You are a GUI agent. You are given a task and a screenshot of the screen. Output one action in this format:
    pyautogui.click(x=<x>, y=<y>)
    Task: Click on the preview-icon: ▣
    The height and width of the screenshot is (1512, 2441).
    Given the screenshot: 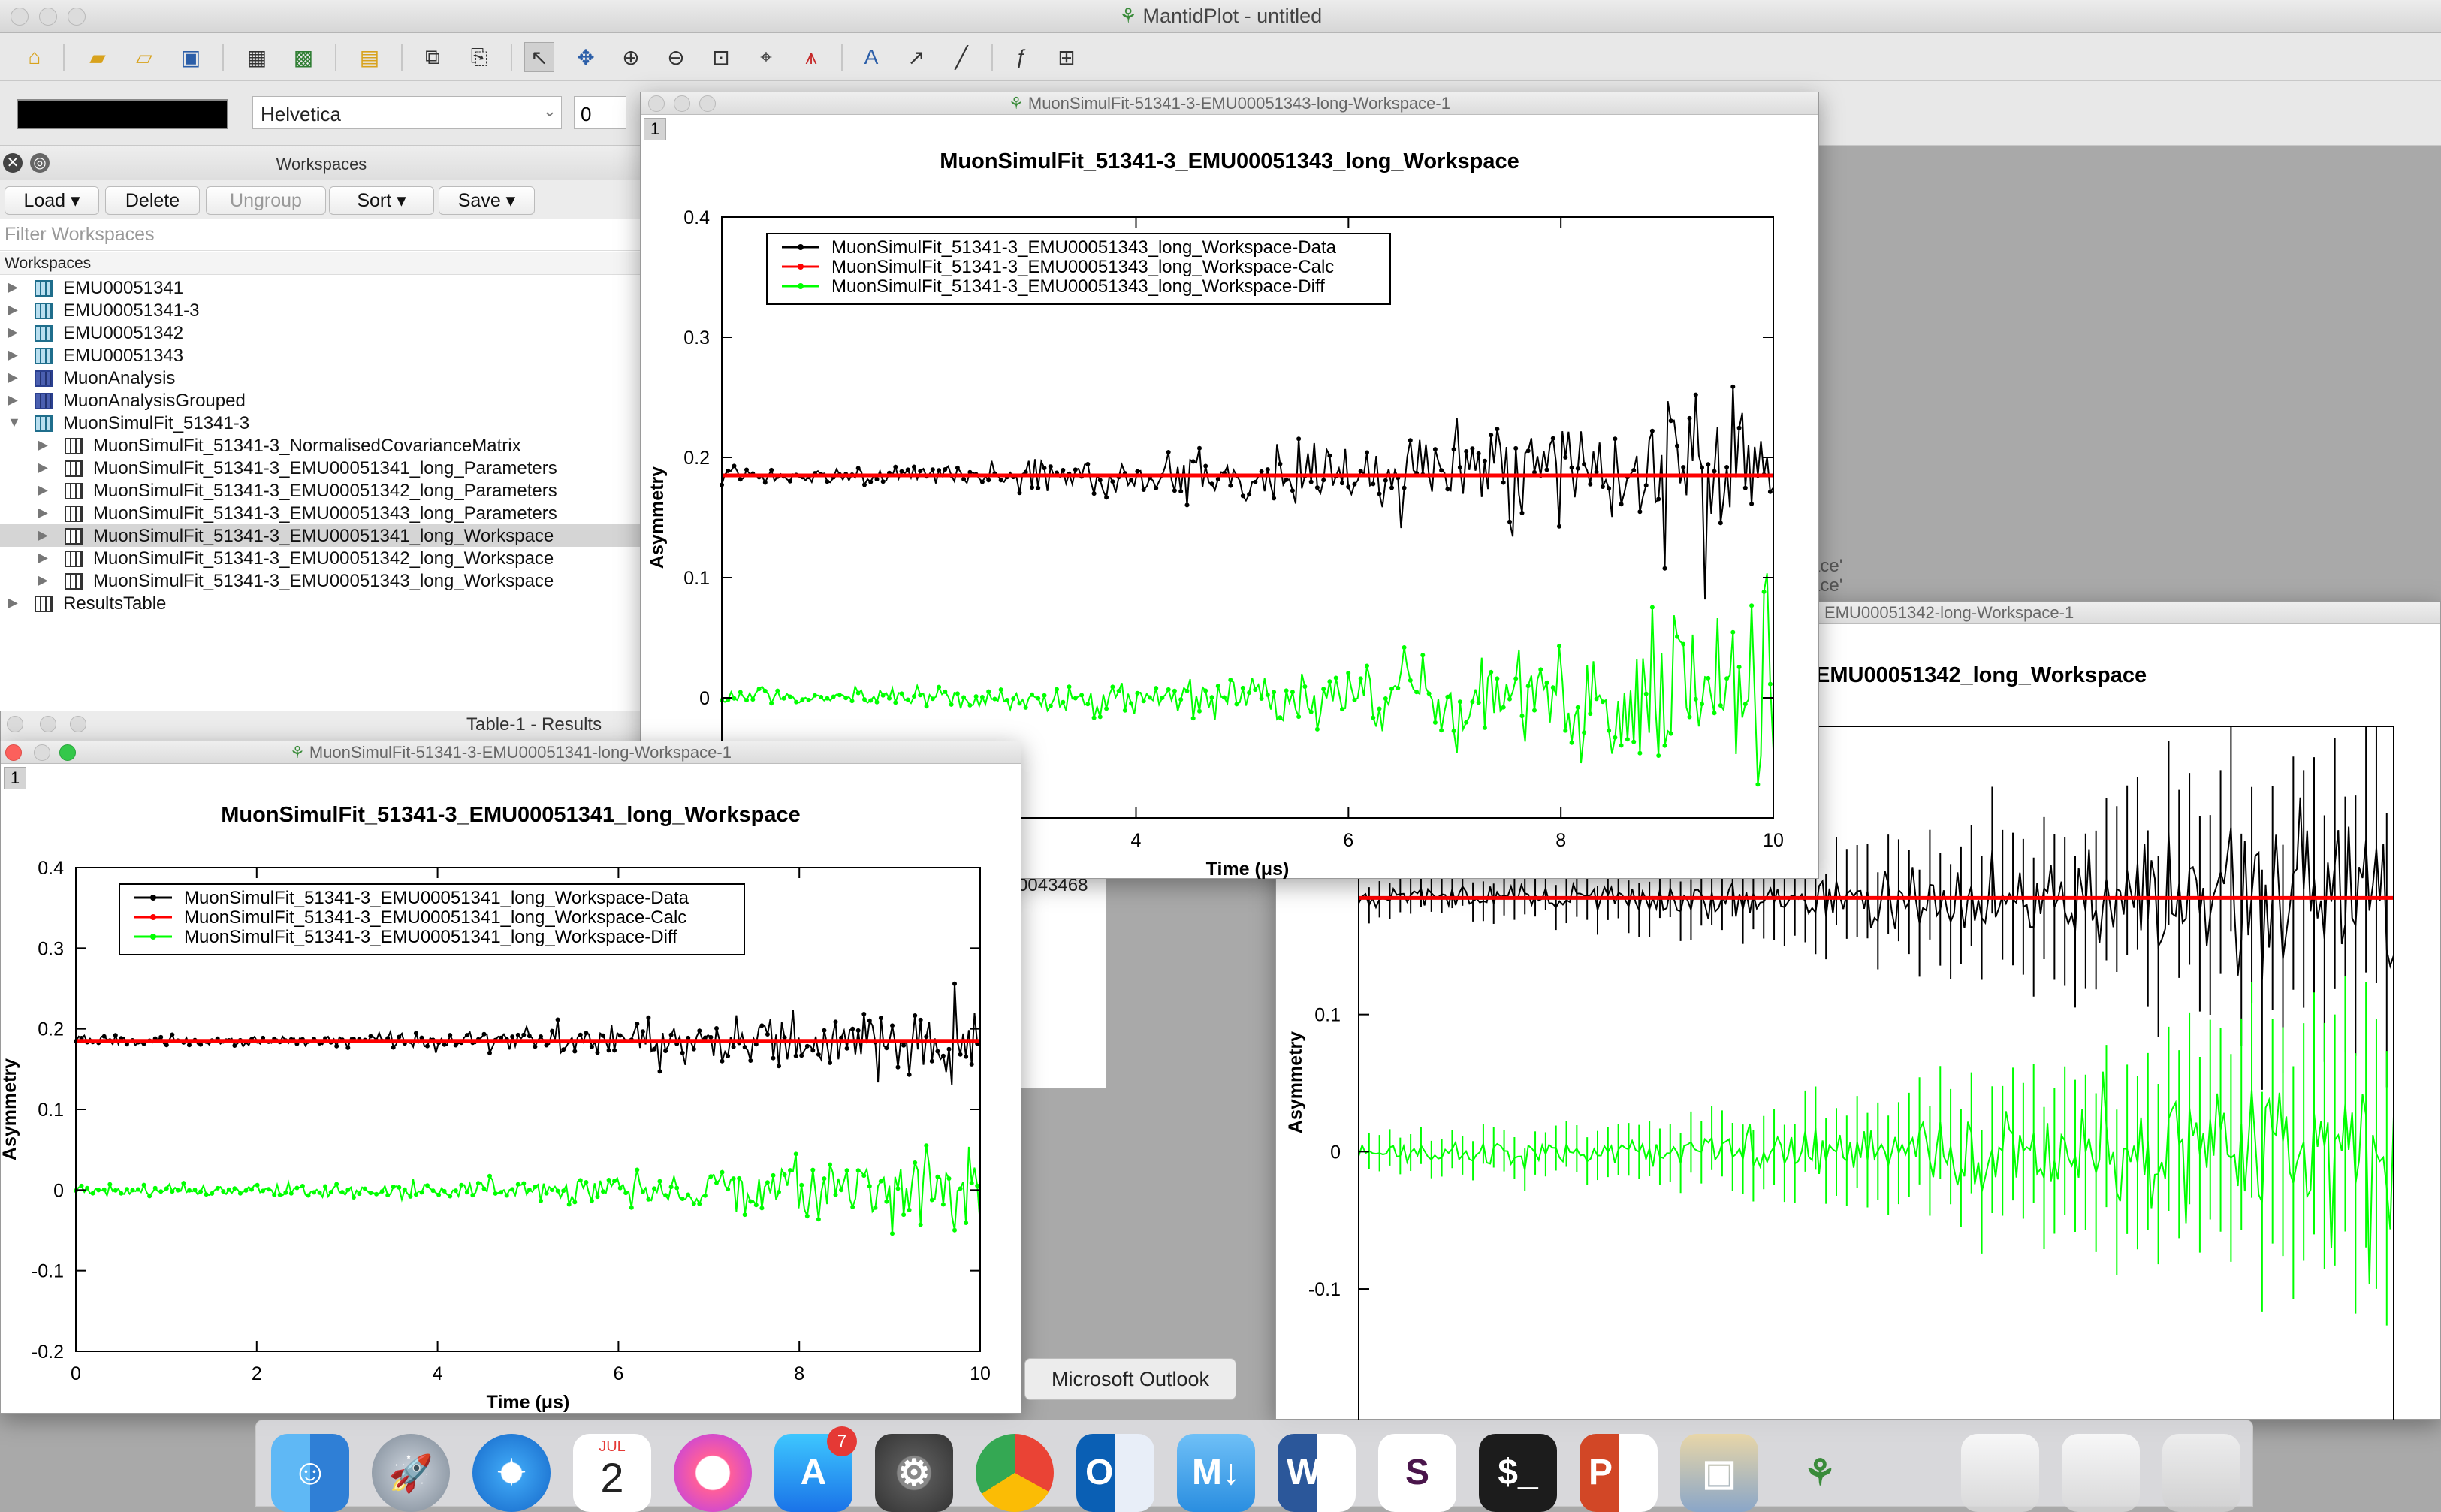 What is the action you would take?
    pyautogui.click(x=1719, y=1473)
    